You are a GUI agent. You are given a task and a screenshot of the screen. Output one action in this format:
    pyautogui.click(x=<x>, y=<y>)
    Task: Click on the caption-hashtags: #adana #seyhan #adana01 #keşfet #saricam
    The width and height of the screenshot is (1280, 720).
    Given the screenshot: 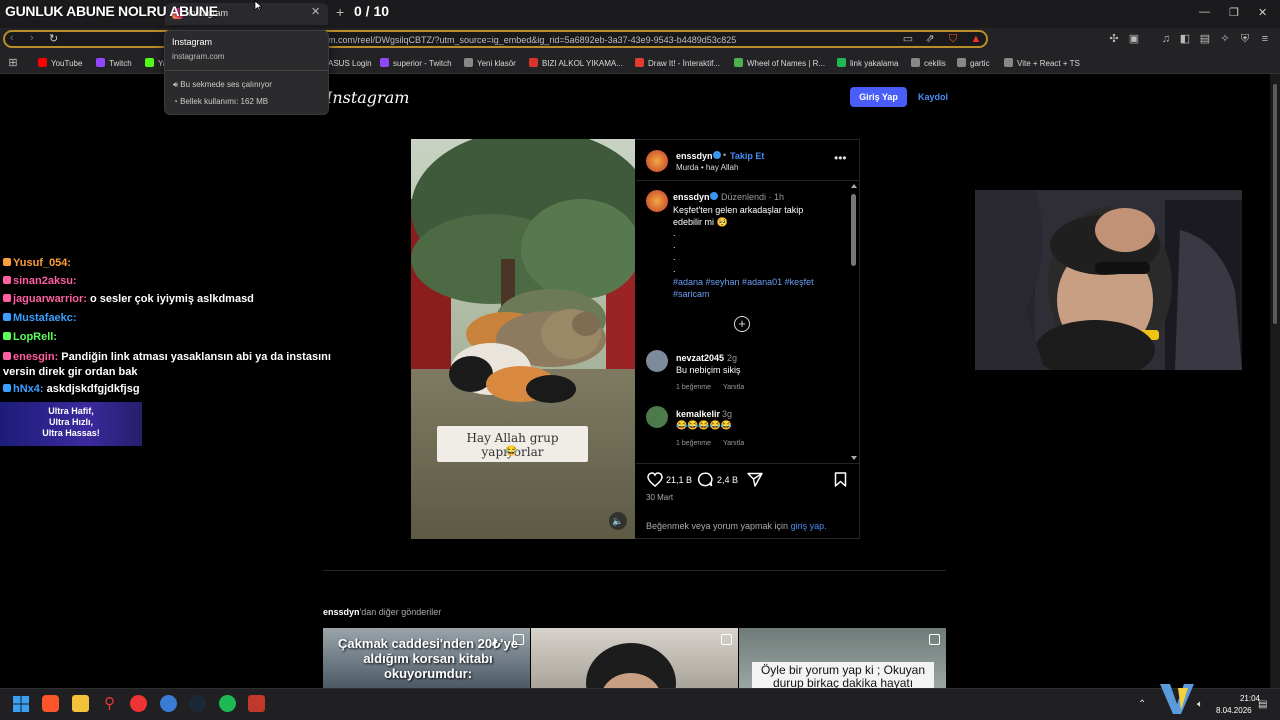 What is the action you would take?
    pyautogui.click(x=753, y=288)
    